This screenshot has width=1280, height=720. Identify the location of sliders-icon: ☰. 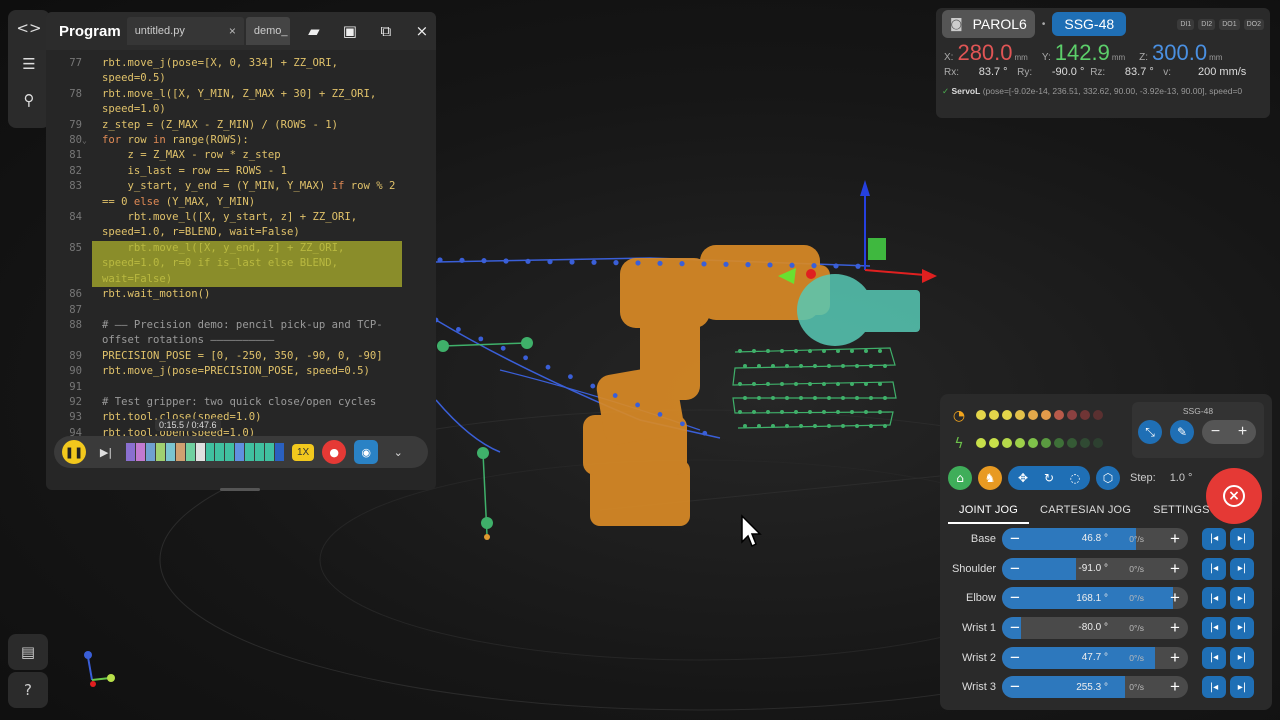
(29, 64).